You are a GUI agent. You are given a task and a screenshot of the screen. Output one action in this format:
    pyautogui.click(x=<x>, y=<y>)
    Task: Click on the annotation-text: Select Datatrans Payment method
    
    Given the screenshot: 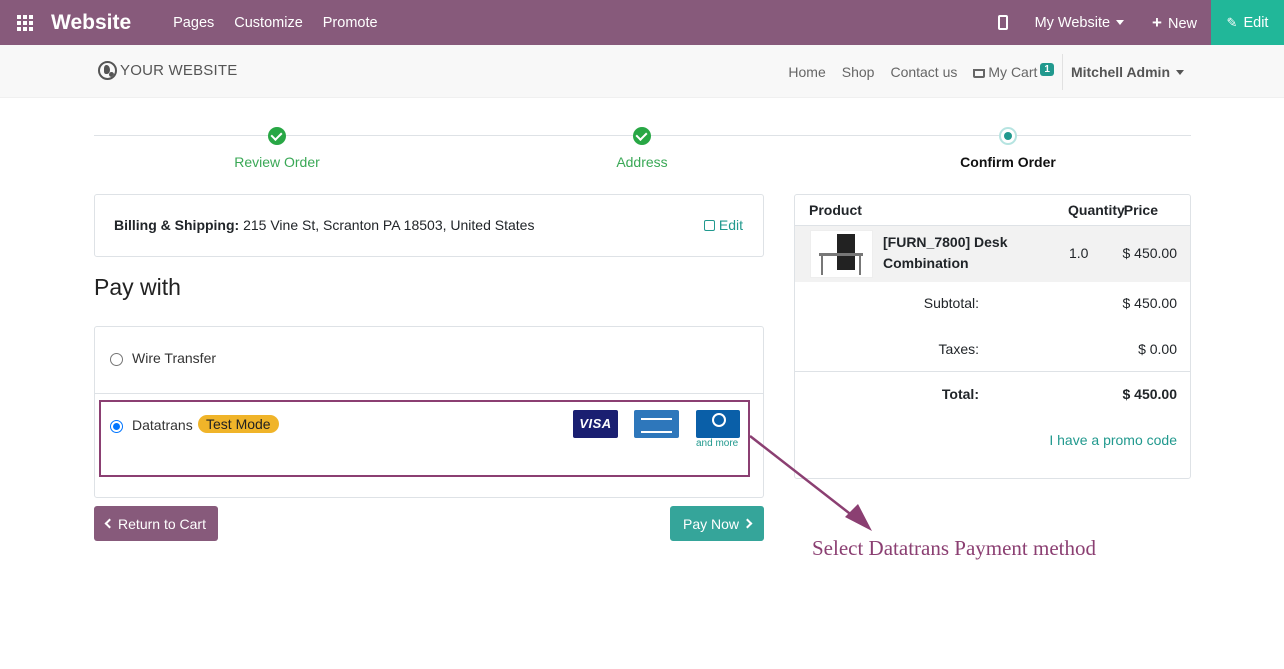 What is the action you would take?
    pyautogui.click(x=954, y=548)
    